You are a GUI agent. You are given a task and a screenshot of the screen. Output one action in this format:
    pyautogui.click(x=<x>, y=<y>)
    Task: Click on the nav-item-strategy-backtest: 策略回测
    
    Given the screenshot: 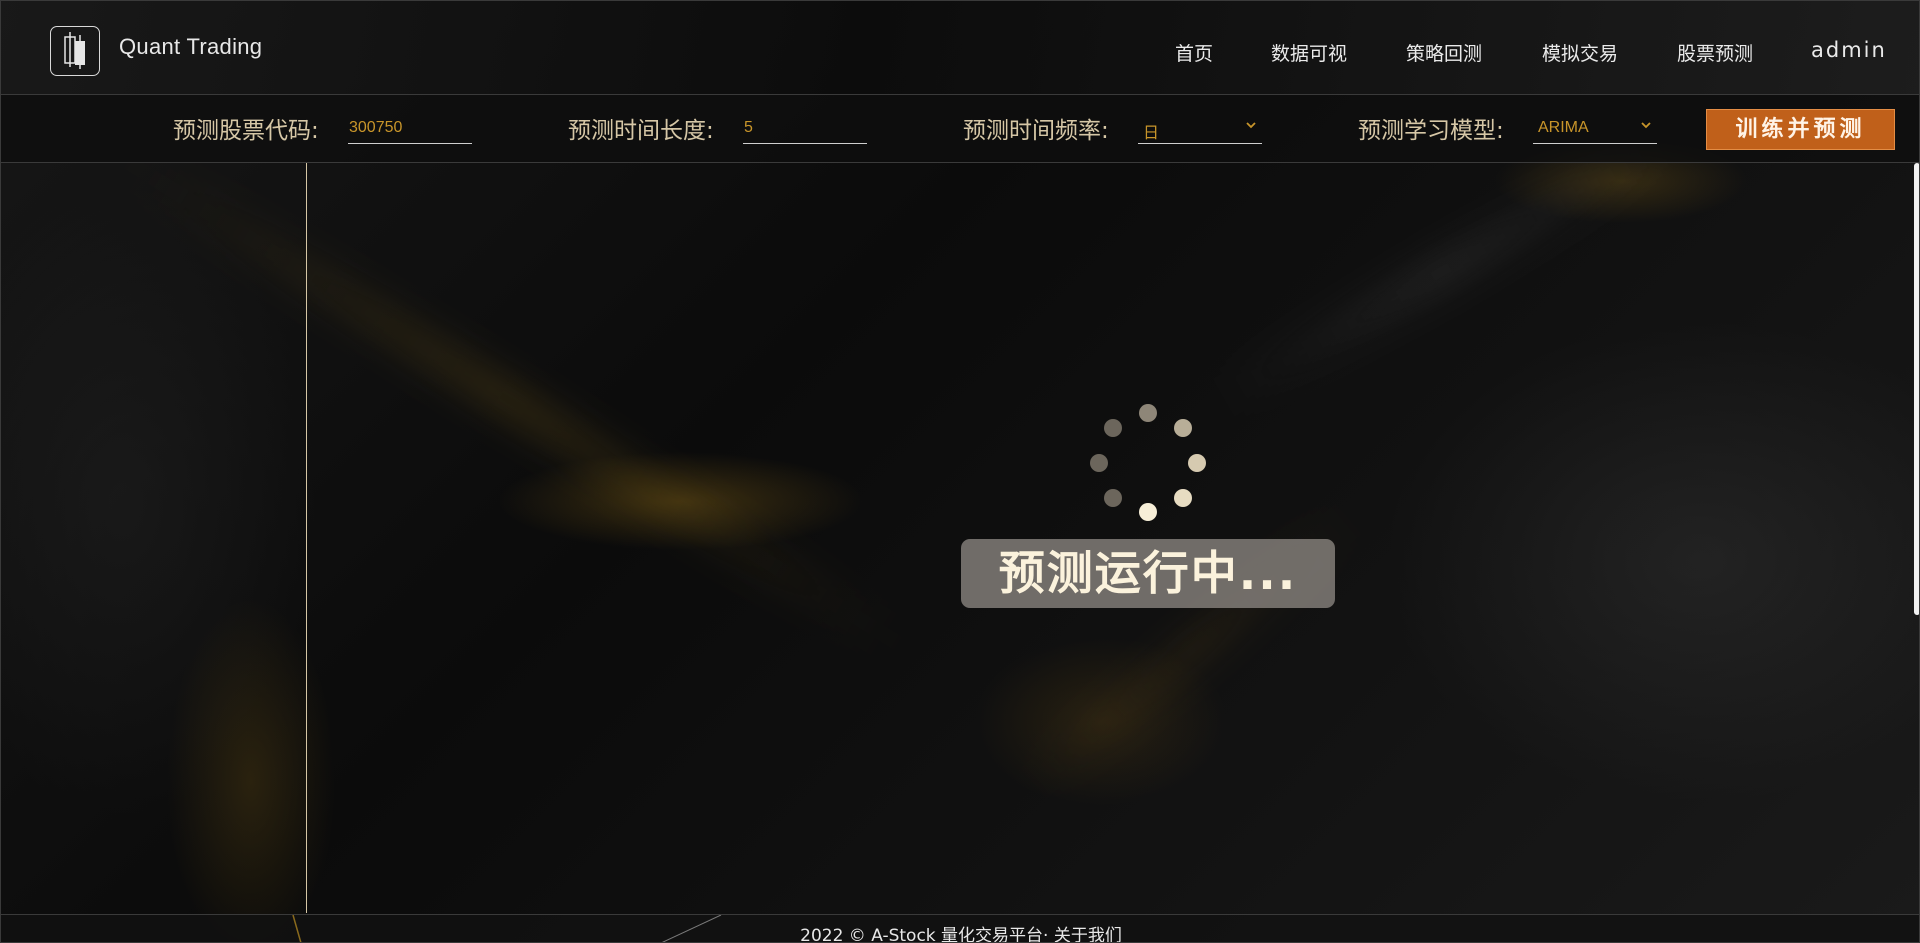 What is the action you would take?
    pyautogui.click(x=1444, y=52)
    